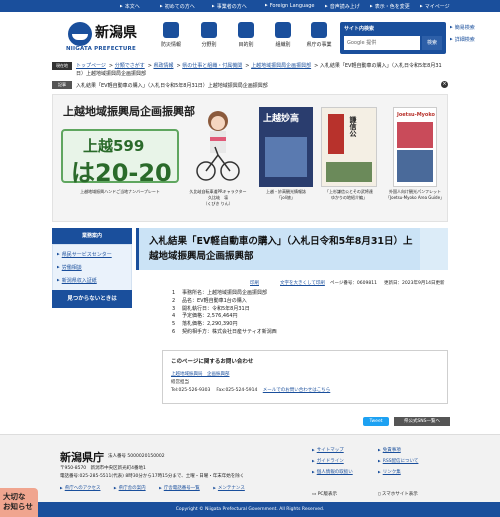 This screenshot has width=500, height=517. Describe the element at coordinates (130, 66) in the screenshot. I see `breadcrumb-link: 分類でさがす` at that location.